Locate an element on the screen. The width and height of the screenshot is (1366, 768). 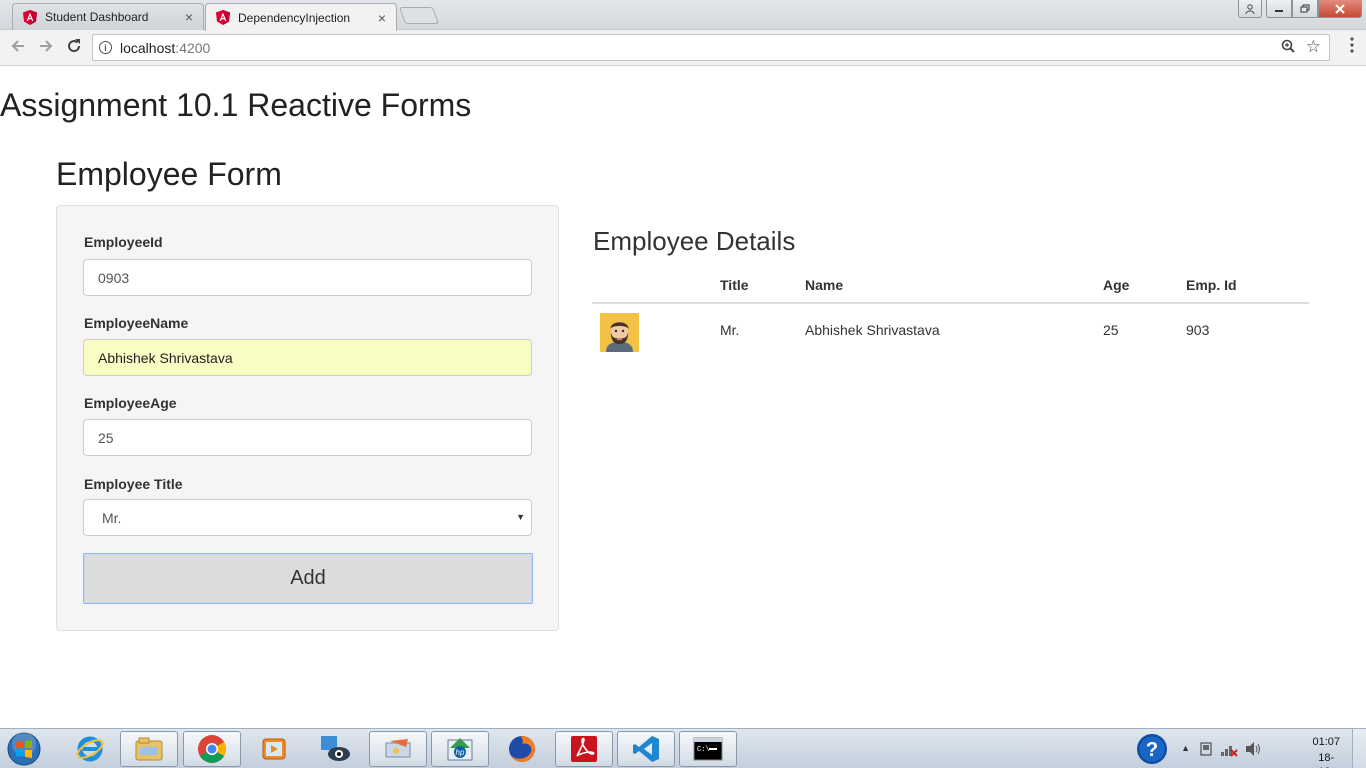
cell-emp-id: 903 is located at coordinates (1198, 330).